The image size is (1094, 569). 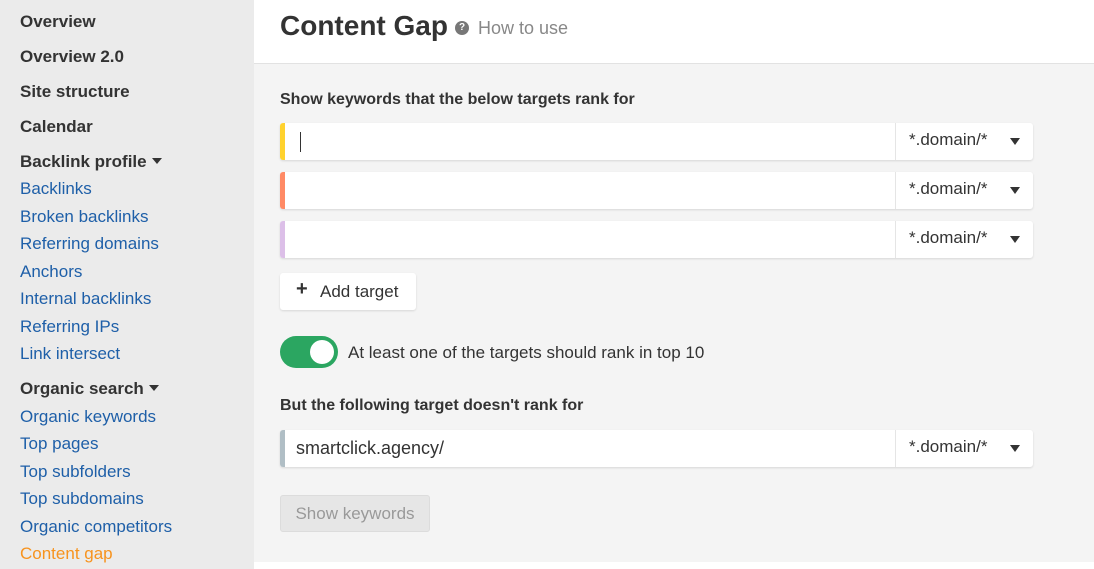 What do you see at coordinates (96, 527) in the screenshot?
I see `sidebar-link-organic-competitors: Organic competitors` at bounding box center [96, 527].